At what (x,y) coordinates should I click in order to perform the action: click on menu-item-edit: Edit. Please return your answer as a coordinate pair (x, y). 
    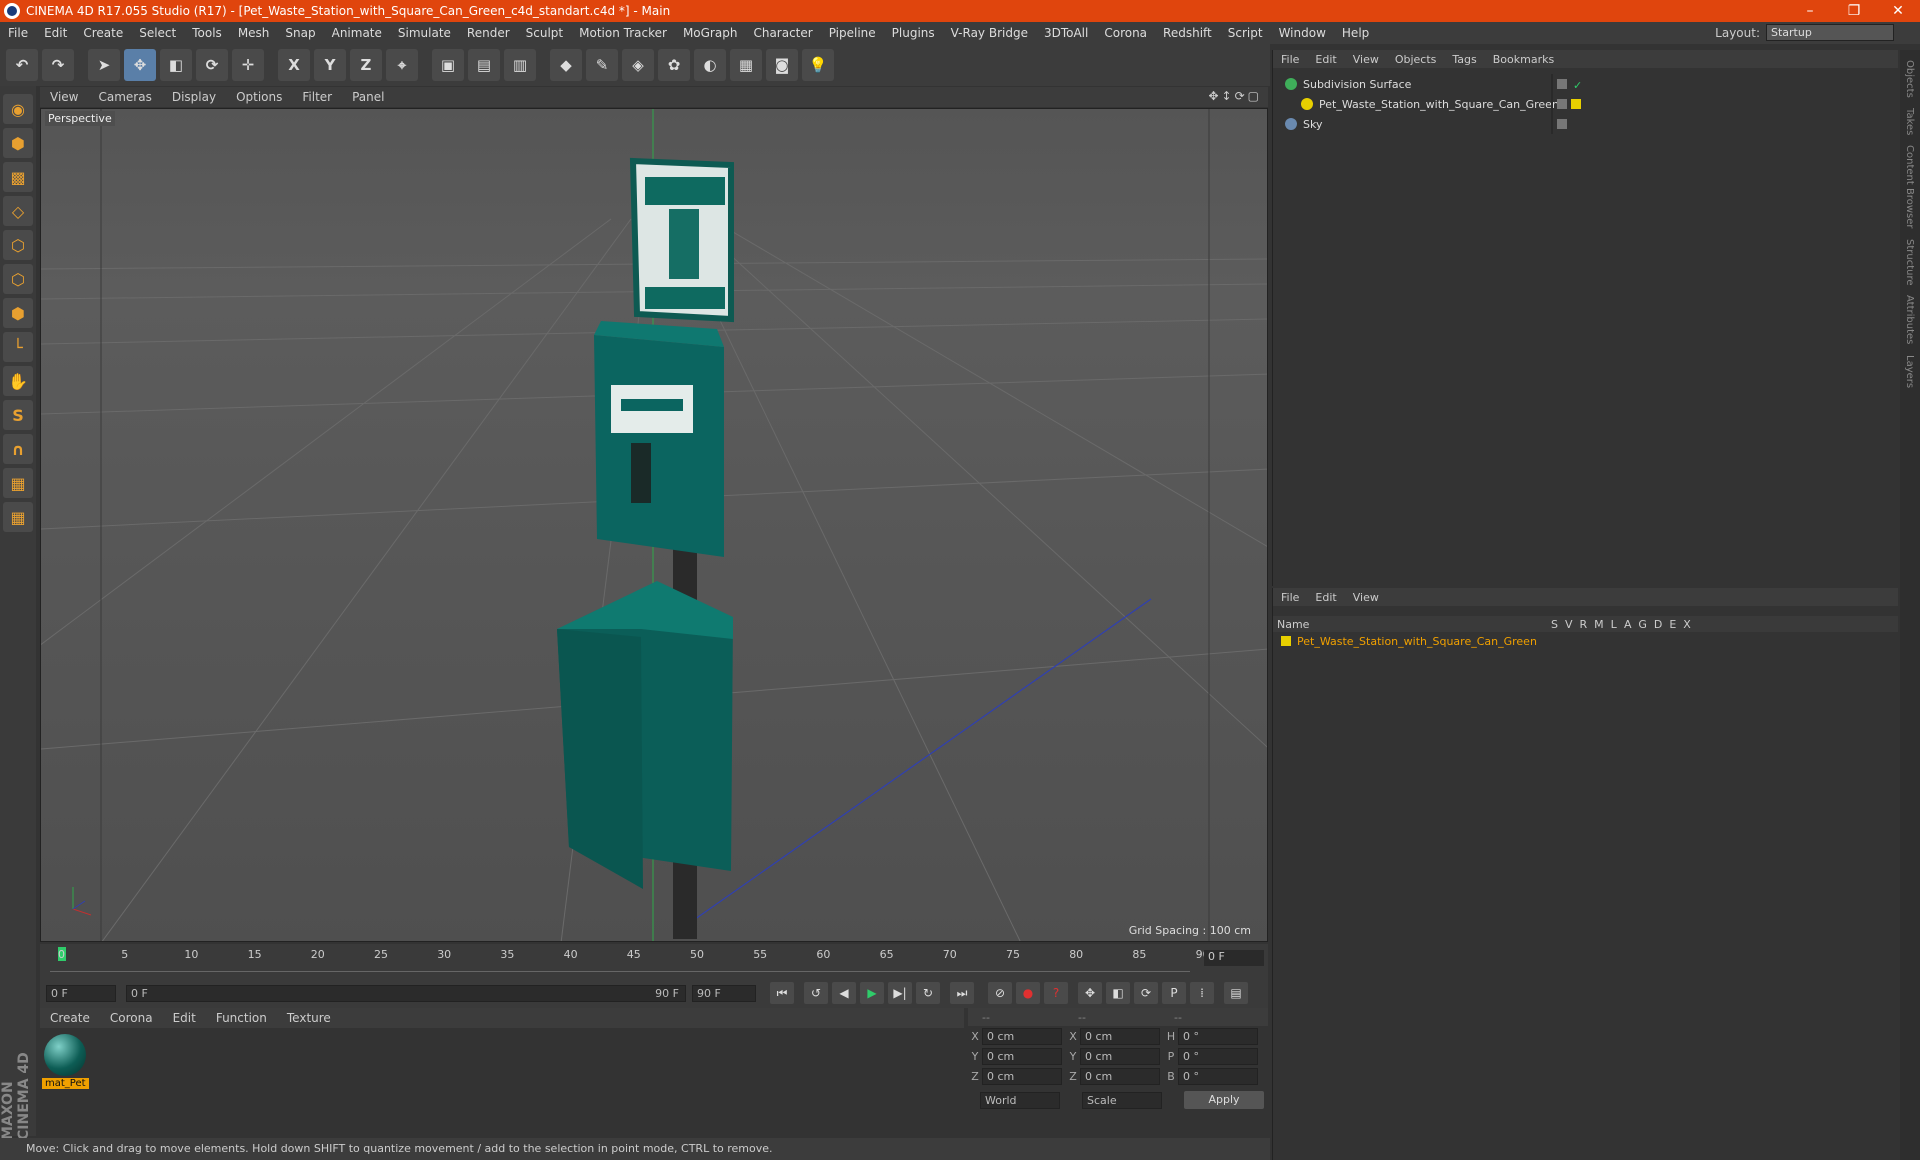
    Looking at the image, I should click on (55, 33).